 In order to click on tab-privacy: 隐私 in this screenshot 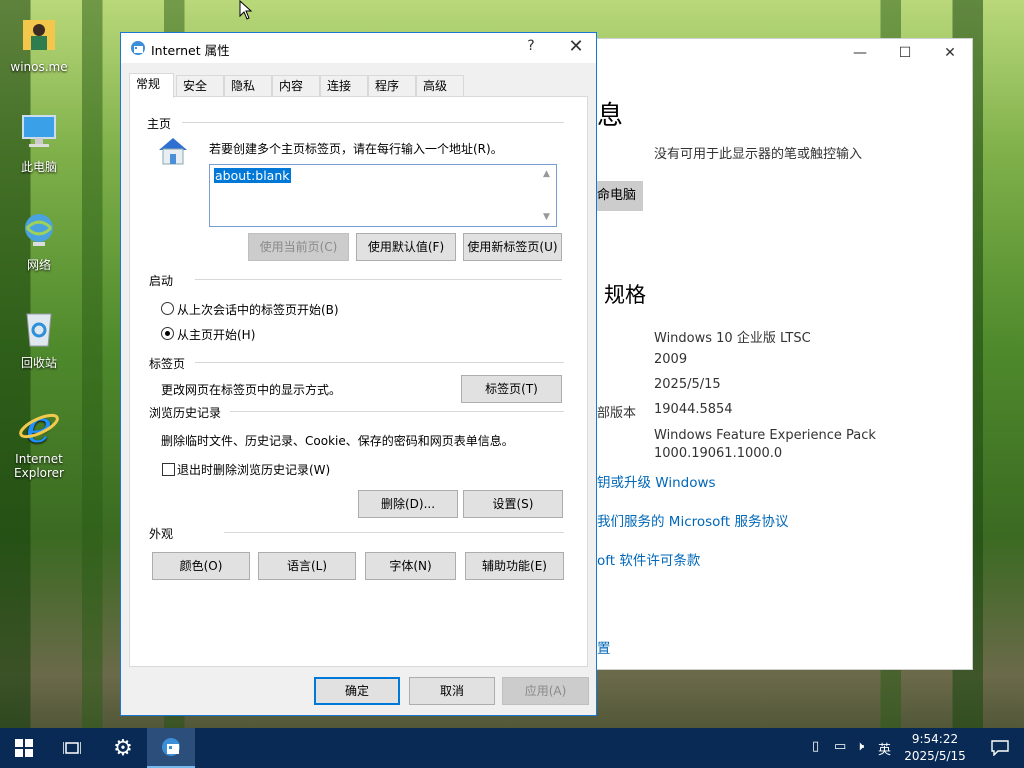, I will do `click(248, 86)`.